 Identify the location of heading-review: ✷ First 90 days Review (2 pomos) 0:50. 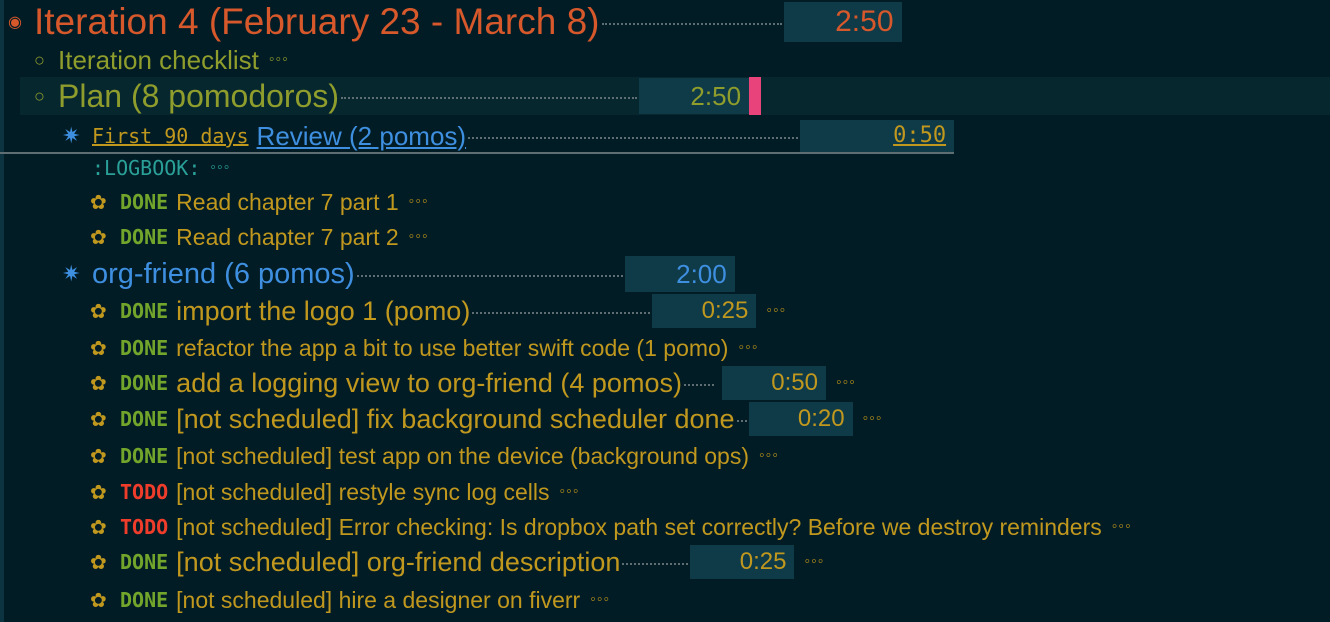
(477, 137).